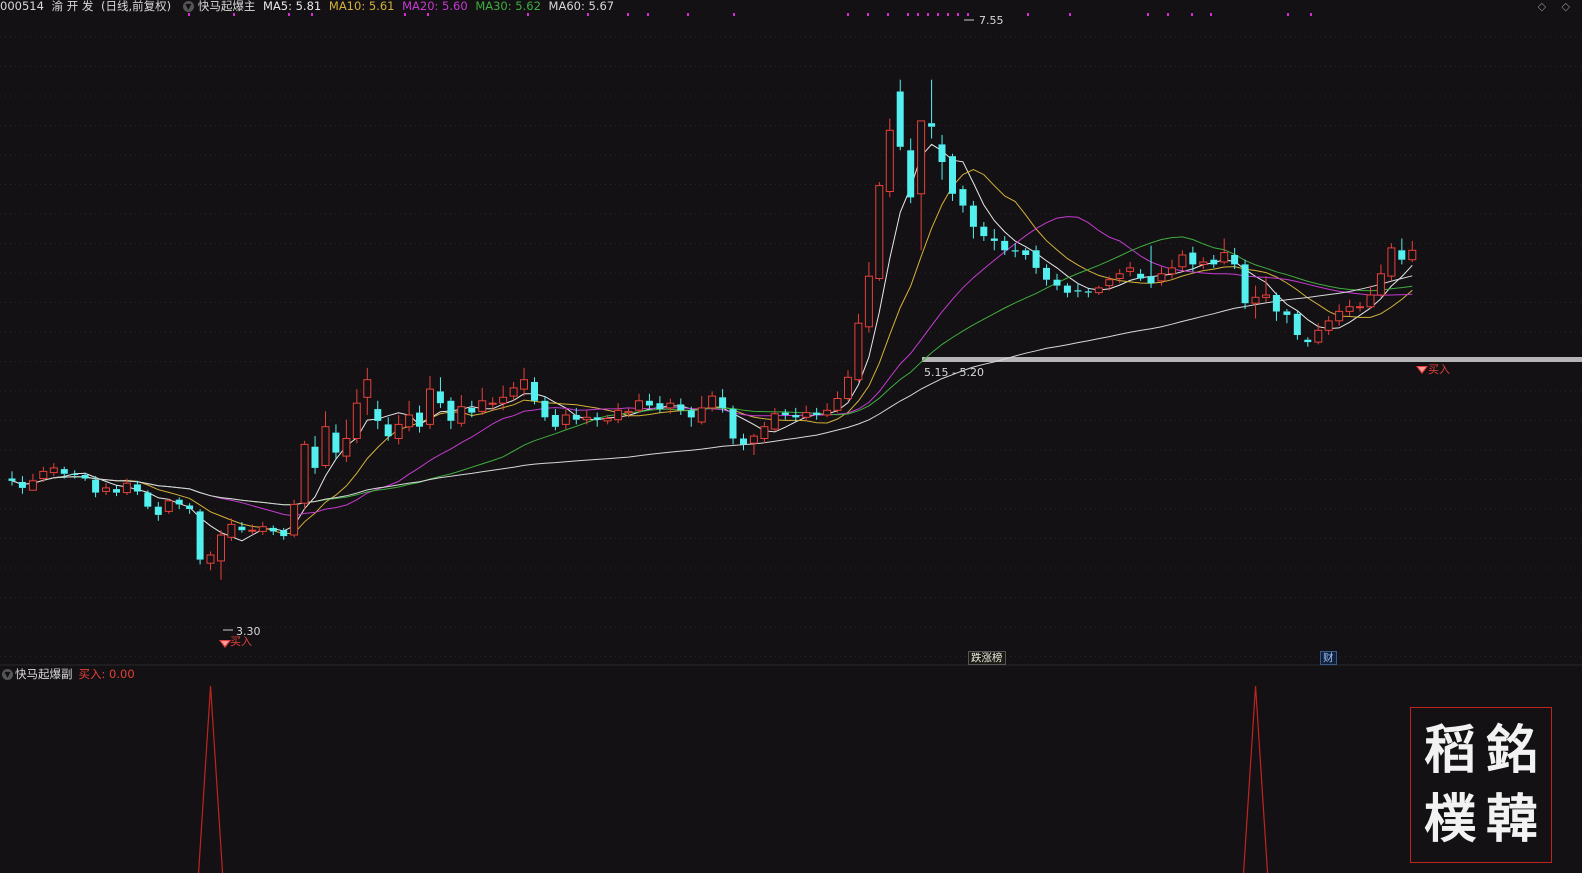  I want to click on buy-marker-2: 买入, so click(1433, 369).